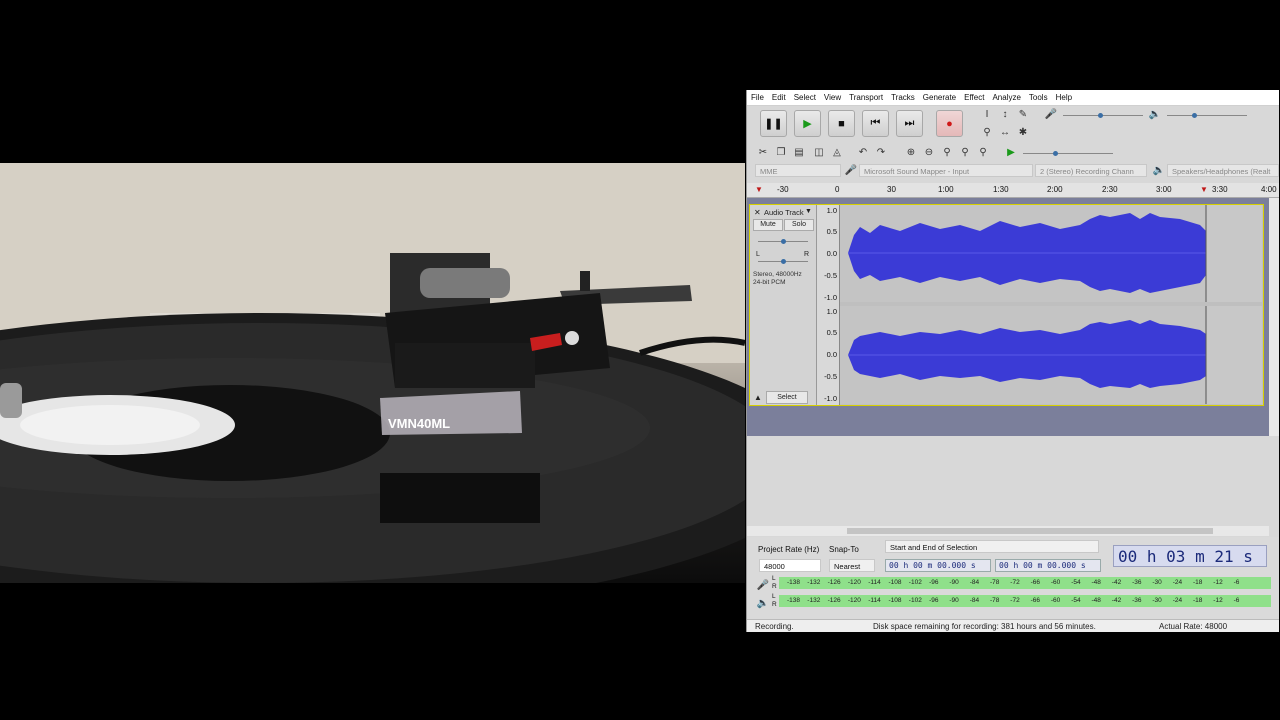 The image size is (1280, 720). Describe the element at coordinates (929, 152) in the screenshot. I see `zoom-out-icon: ⊖` at that location.